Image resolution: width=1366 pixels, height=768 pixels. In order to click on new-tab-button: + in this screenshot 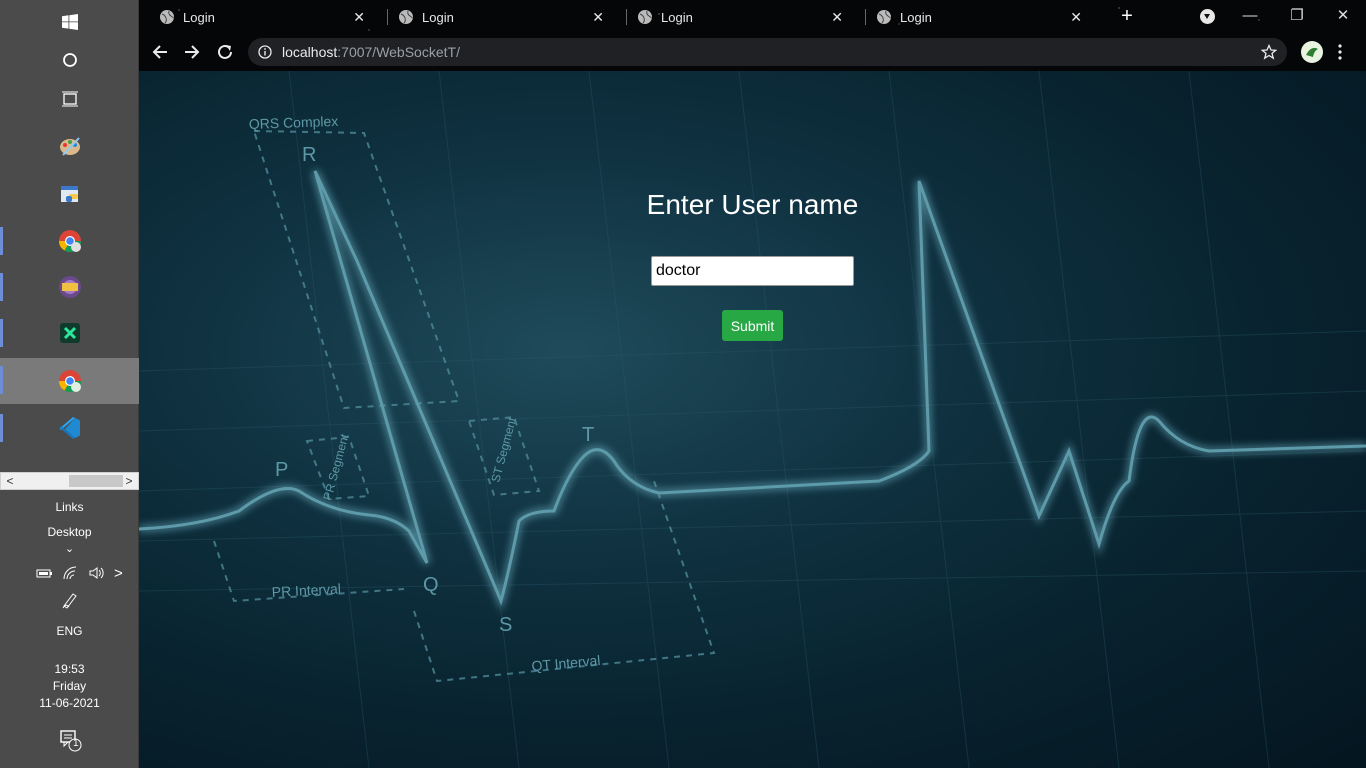, I will do `click(1127, 16)`.